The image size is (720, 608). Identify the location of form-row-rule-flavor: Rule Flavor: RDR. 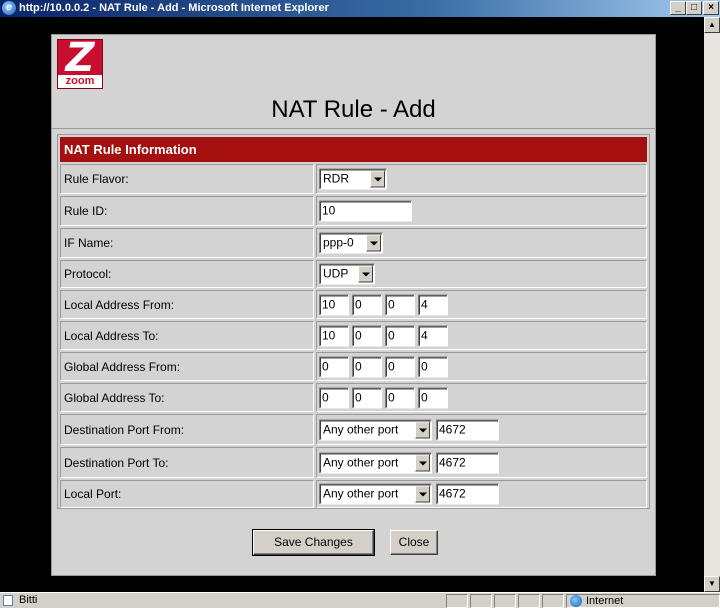
(353, 179).